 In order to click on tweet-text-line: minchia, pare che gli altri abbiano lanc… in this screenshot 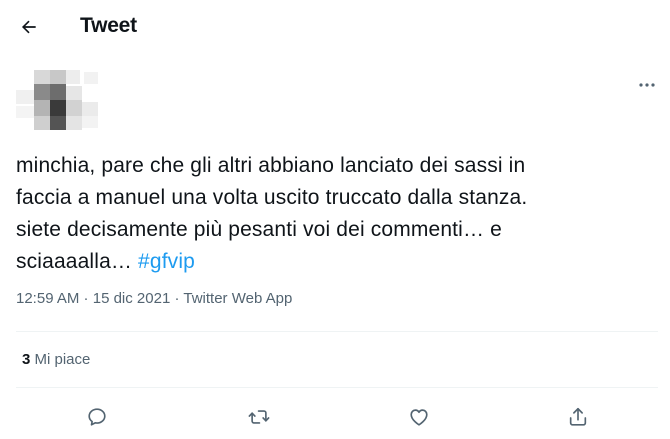, I will do `click(271, 165)`.